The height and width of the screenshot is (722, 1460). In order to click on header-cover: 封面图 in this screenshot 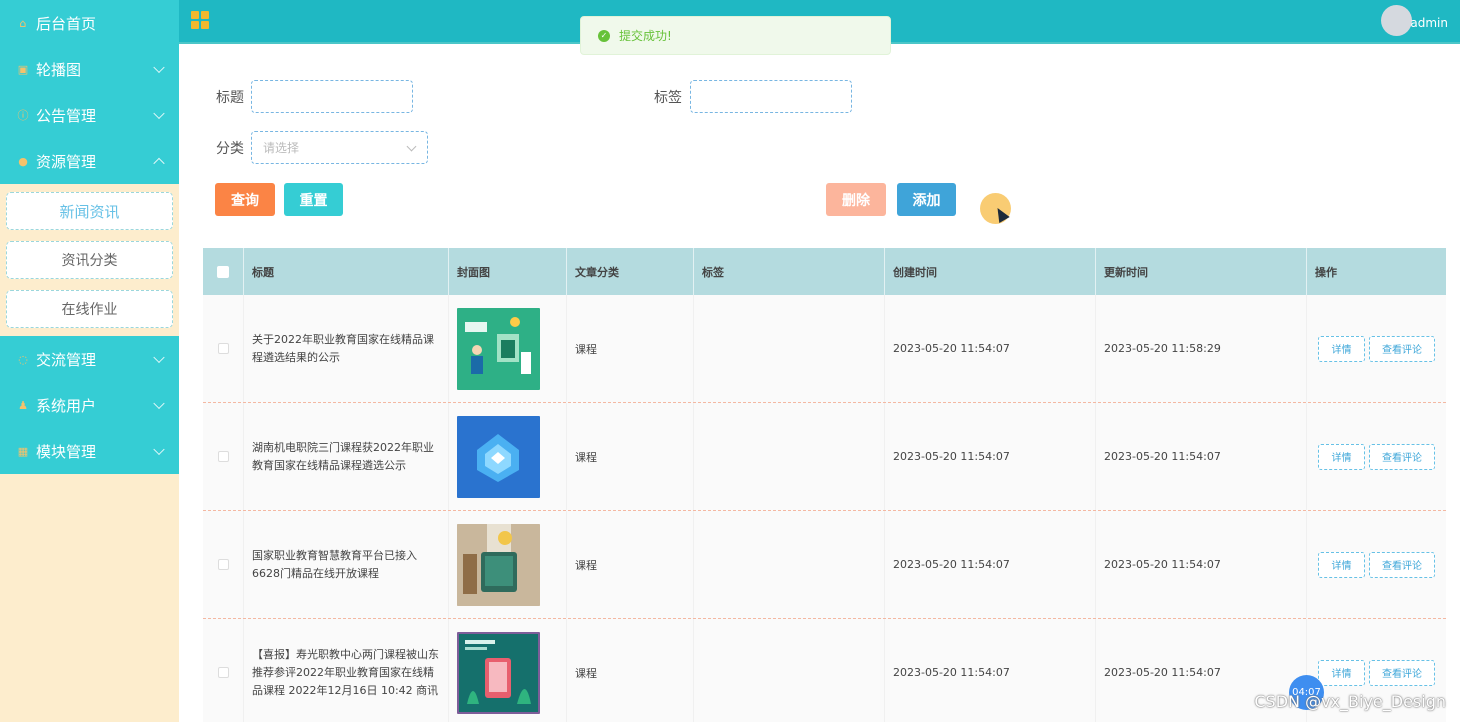, I will do `click(508, 271)`.